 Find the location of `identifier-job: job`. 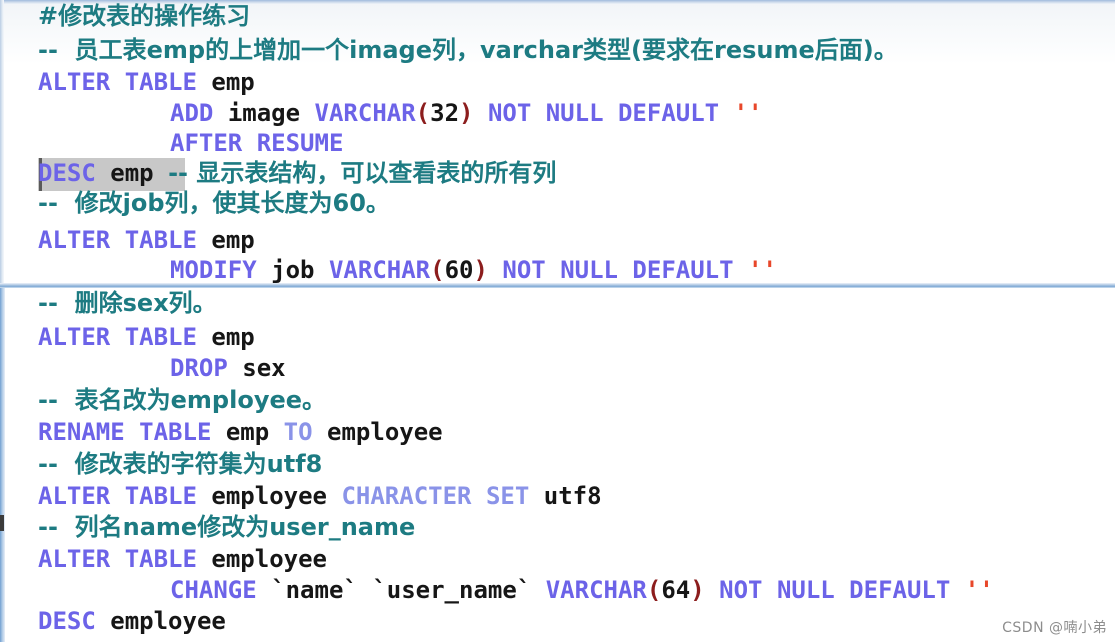

identifier-job: job is located at coordinates (293, 270).